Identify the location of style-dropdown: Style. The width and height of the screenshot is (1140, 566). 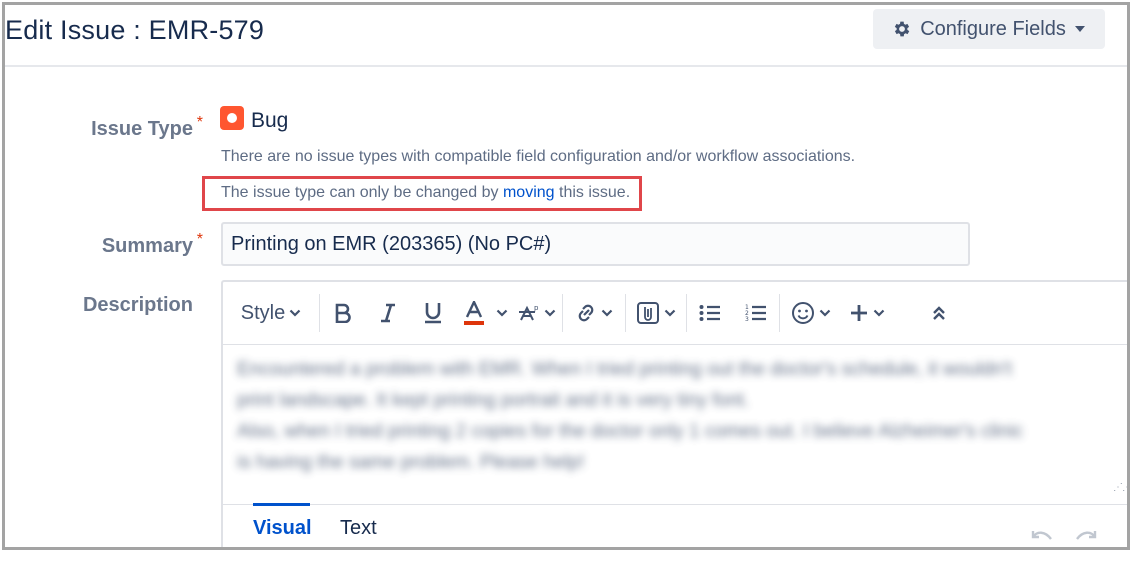
(271, 313).